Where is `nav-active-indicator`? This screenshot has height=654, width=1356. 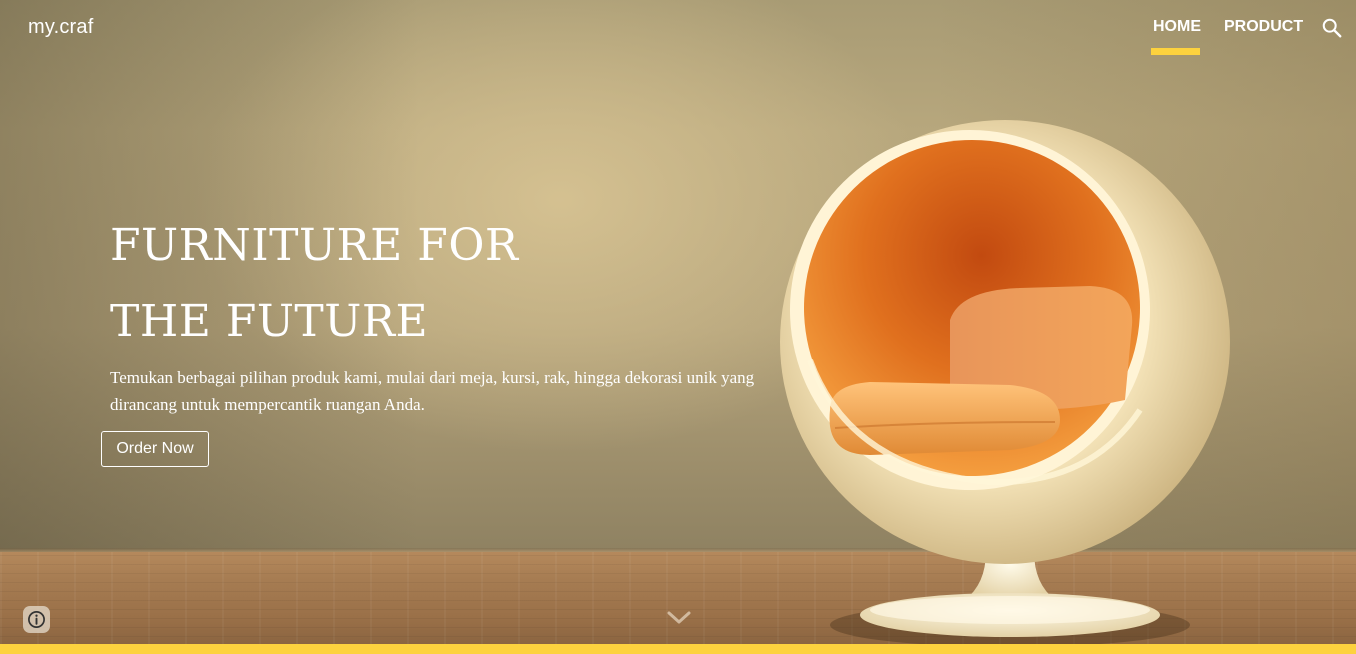
nav-active-indicator is located at coordinates (1175, 51).